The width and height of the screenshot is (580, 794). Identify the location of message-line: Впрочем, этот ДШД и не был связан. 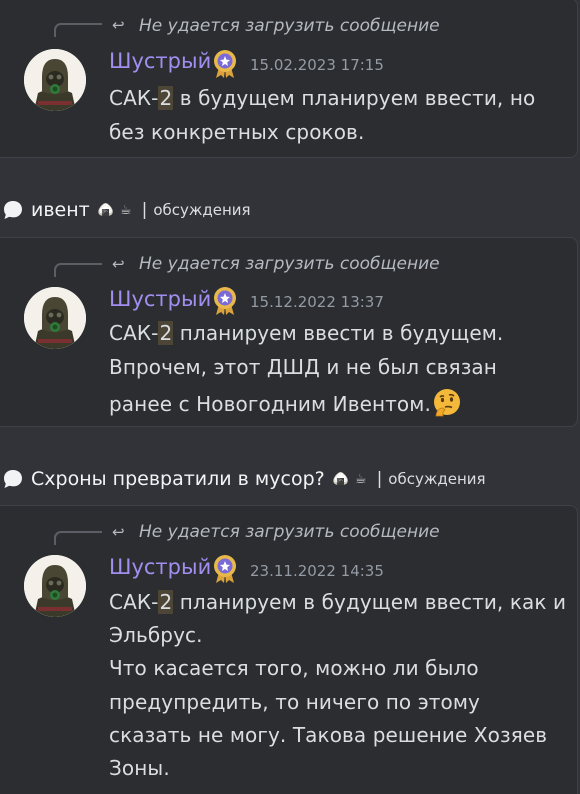
(303, 367).